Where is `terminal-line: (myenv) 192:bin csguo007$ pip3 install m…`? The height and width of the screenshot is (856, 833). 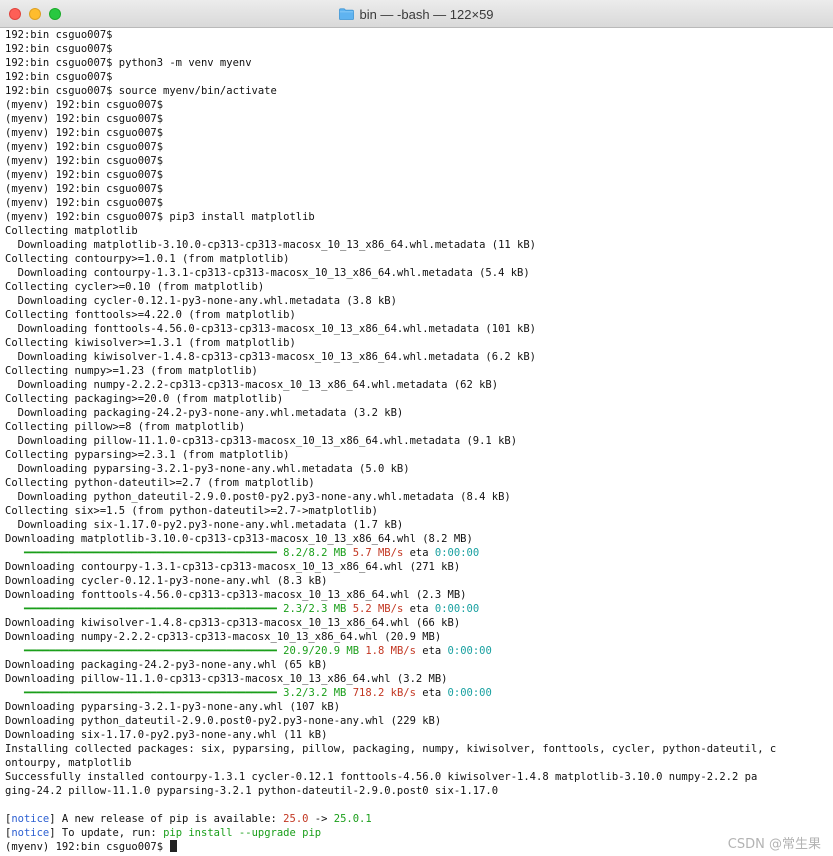
terminal-line: (myenv) 192:bin csguo007$ pip3 install m… is located at coordinates (160, 217).